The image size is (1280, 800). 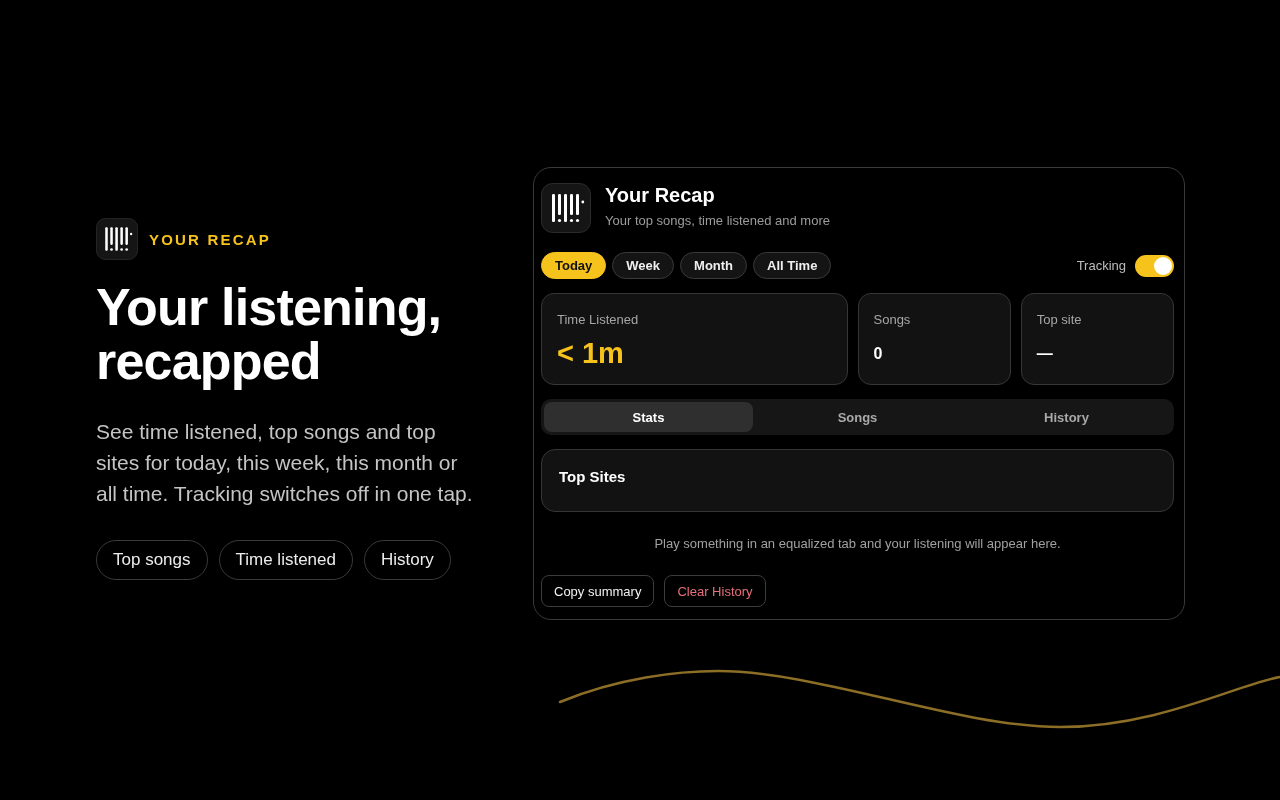 I want to click on period-tab: Today, so click(x=574, y=265).